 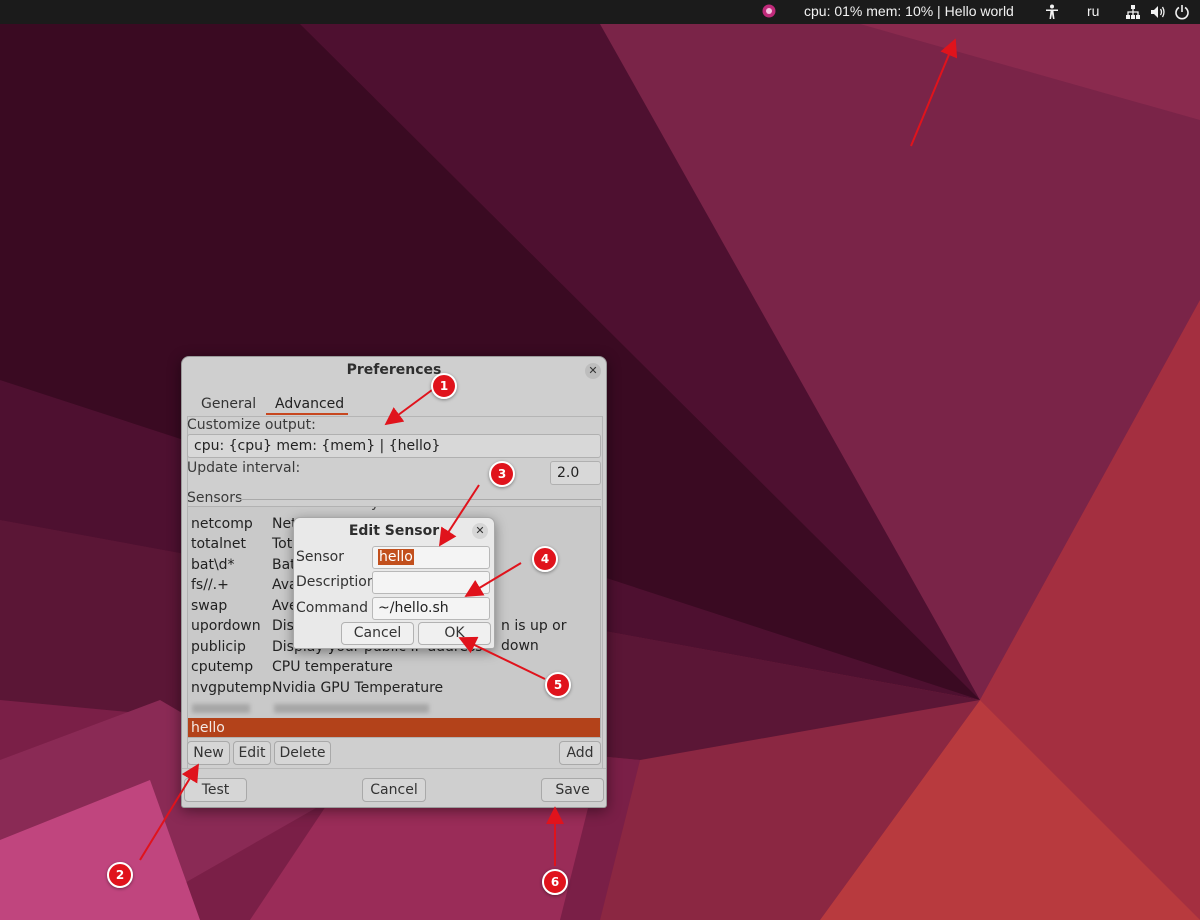 What do you see at coordinates (394, 727) in the screenshot?
I see `selected-list-item: hello` at bounding box center [394, 727].